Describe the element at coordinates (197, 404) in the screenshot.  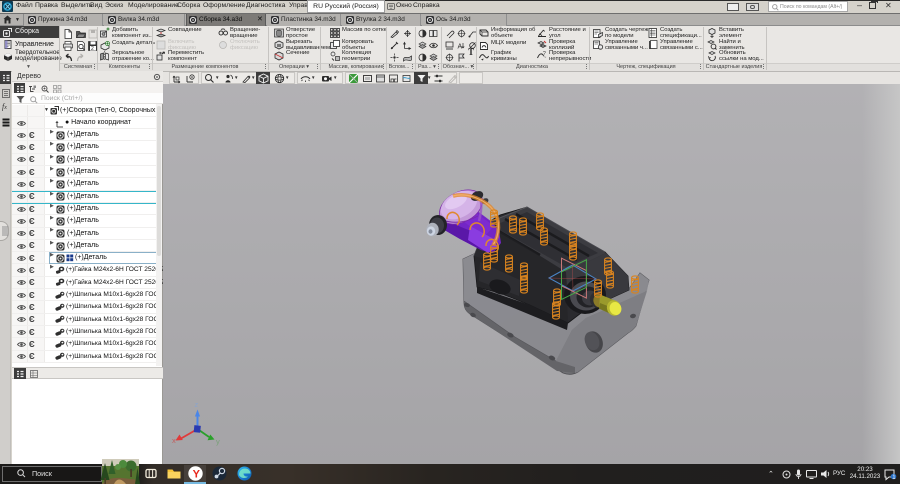
I see `svg-text: z` at that location.